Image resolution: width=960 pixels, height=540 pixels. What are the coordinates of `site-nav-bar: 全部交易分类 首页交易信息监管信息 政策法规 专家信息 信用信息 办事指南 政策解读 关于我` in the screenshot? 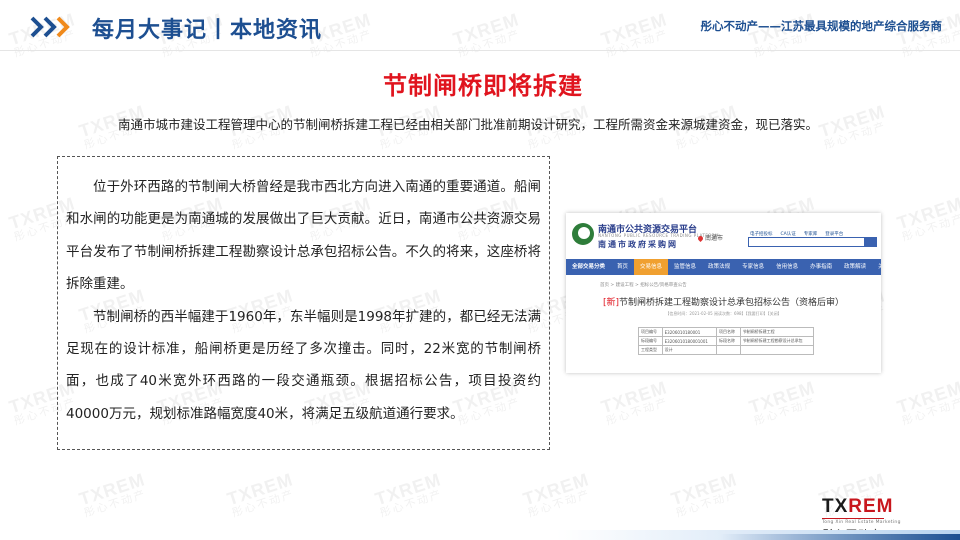 It's located at (723, 267).